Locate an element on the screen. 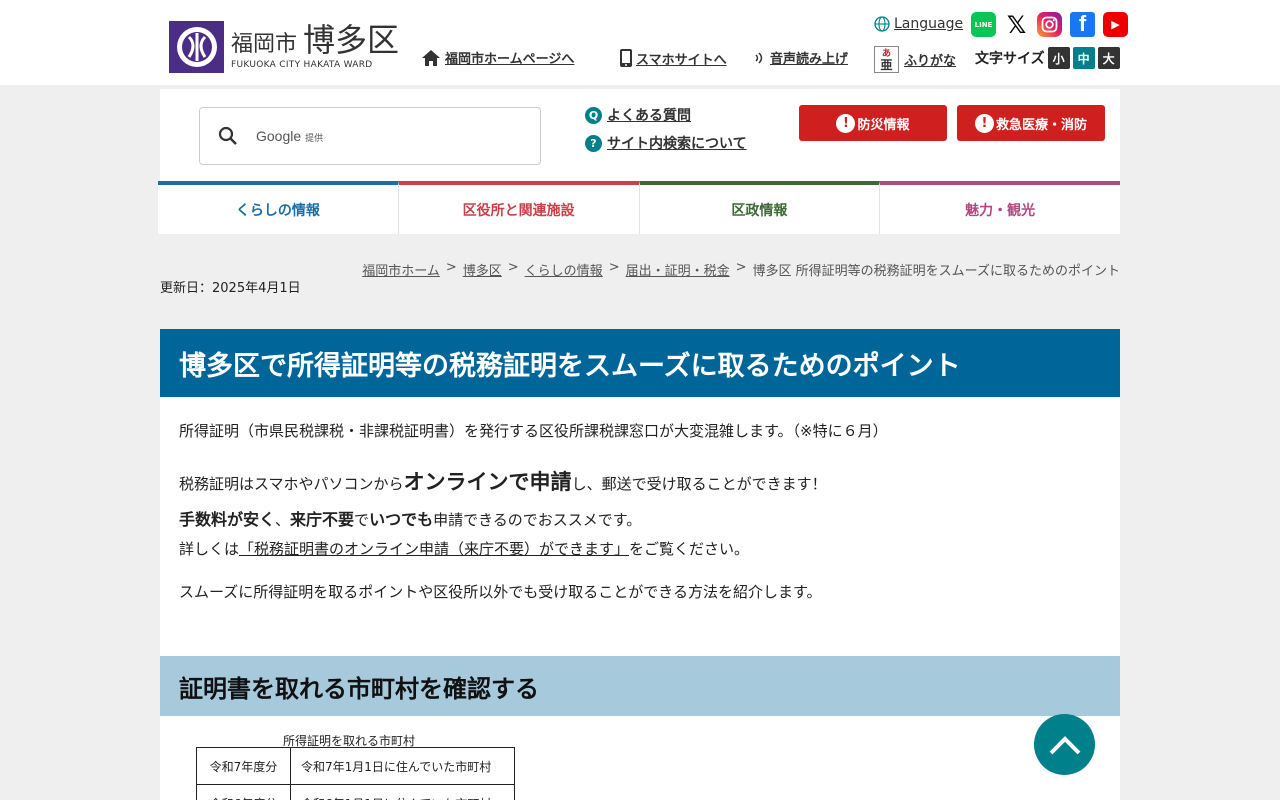 The width and height of the screenshot is (1280, 800). instagram-icon is located at coordinates (1049, 24).